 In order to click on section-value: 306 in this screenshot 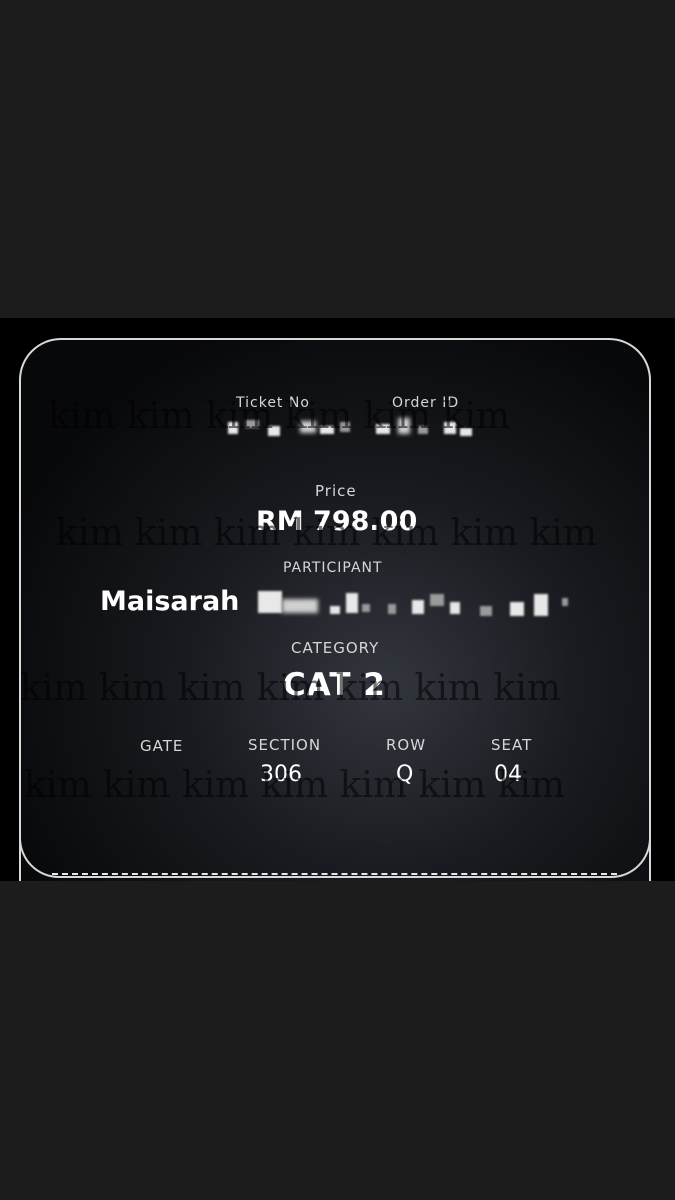, I will do `click(281, 774)`.